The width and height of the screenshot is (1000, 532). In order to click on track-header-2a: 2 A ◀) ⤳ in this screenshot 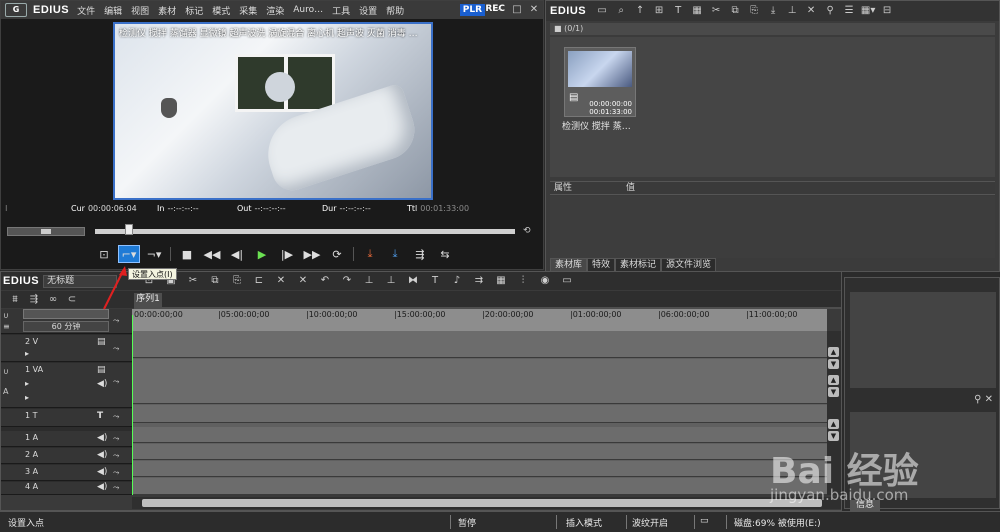, I will do `click(66, 456)`.